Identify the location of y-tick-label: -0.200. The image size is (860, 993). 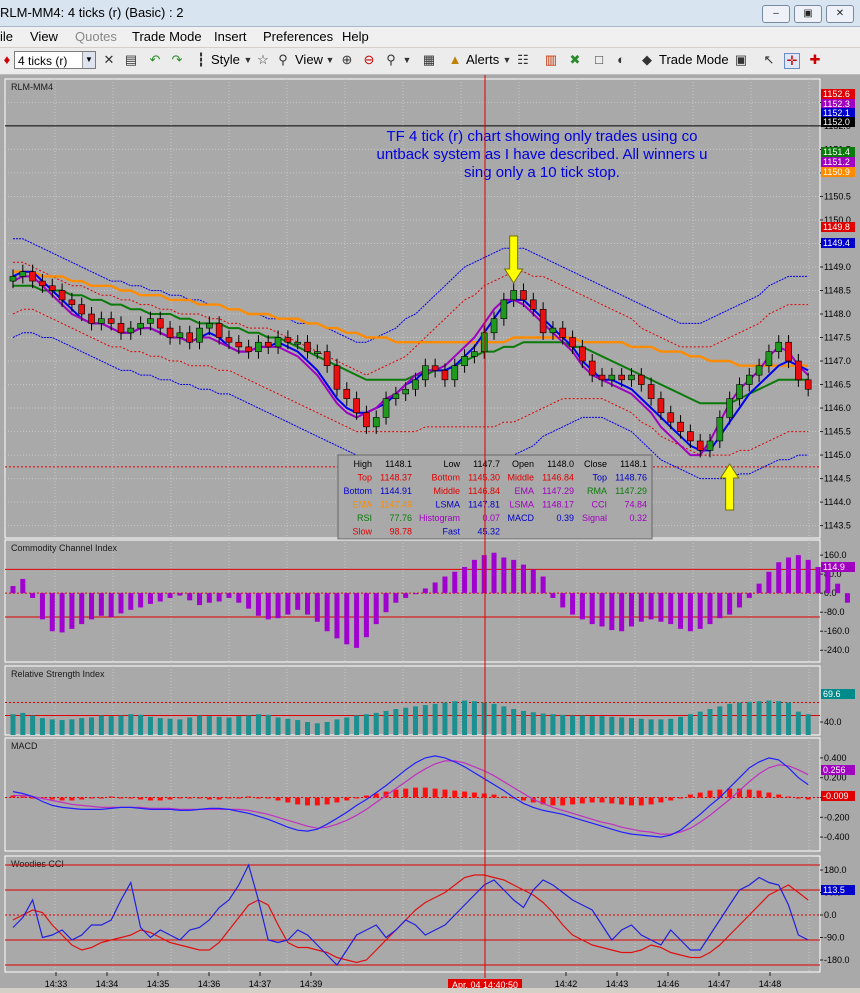
(837, 817).